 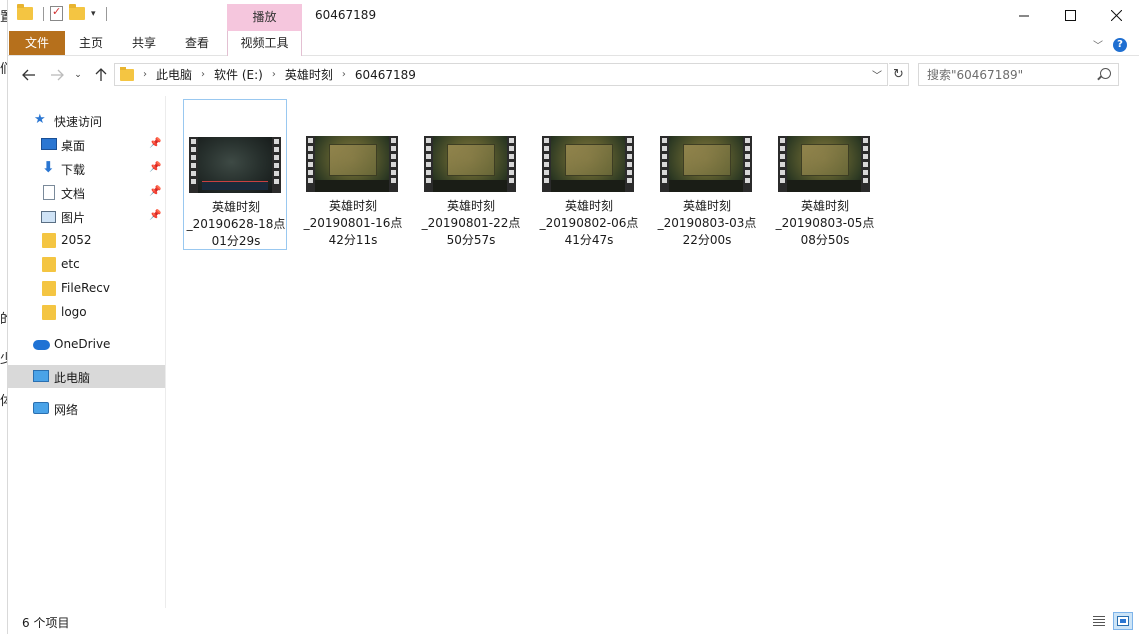 I want to click on file-name-line: 42分11s, so click(x=353, y=240).